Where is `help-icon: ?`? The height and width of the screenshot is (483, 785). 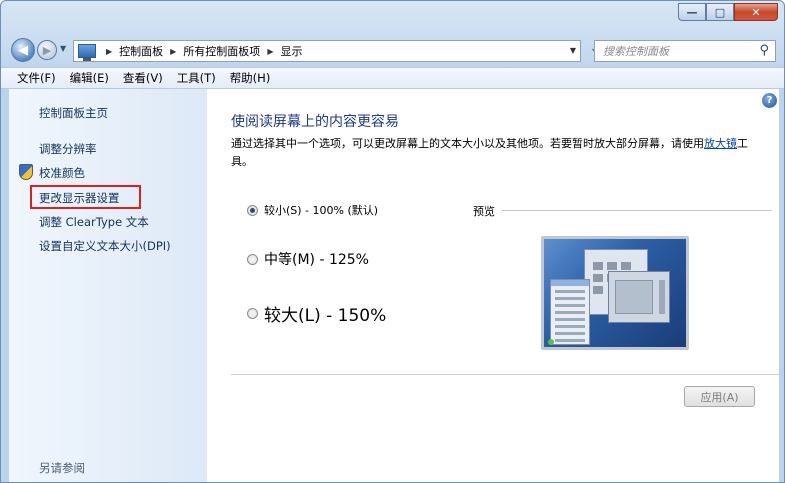
help-icon: ? is located at coordinates (769, 100).